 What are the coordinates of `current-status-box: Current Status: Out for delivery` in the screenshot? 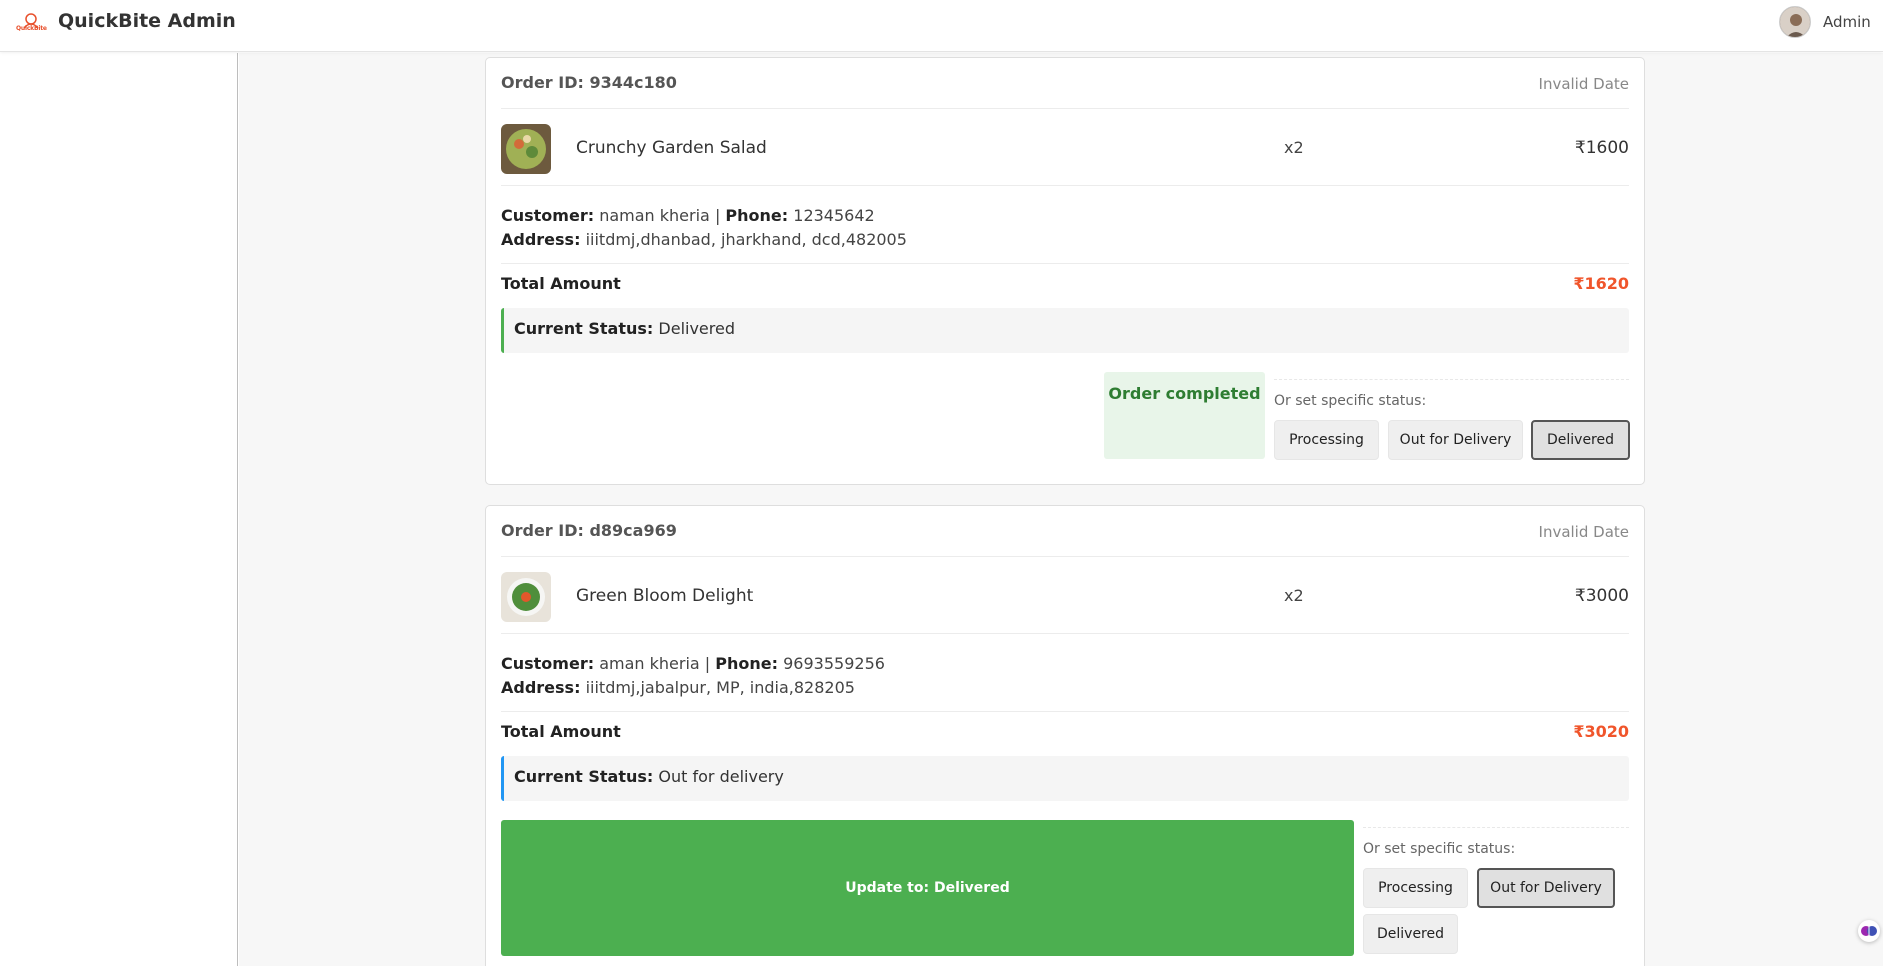 It's located at (1065, 778).